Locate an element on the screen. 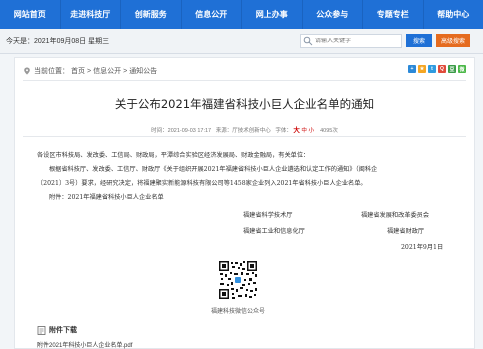 The image size is (483, 349). share-bar: + ★ t Q 豆 微 is located at coordinates (437, 69).